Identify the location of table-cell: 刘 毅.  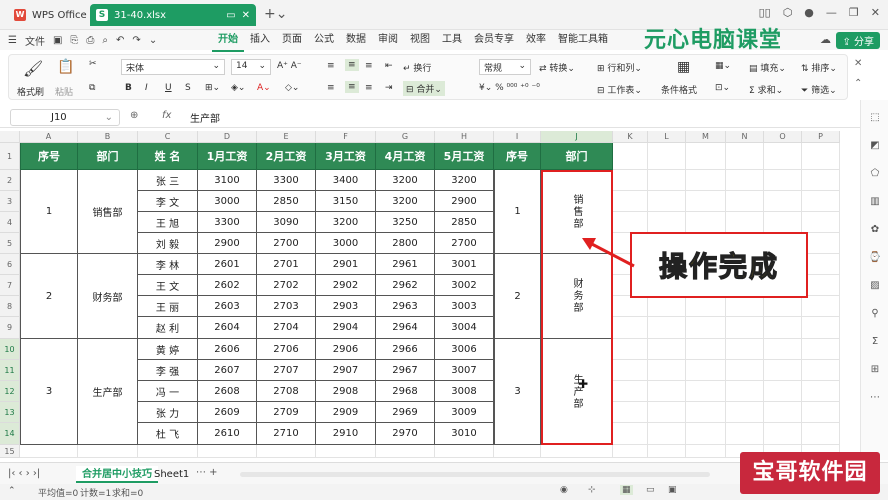
(168, 243).